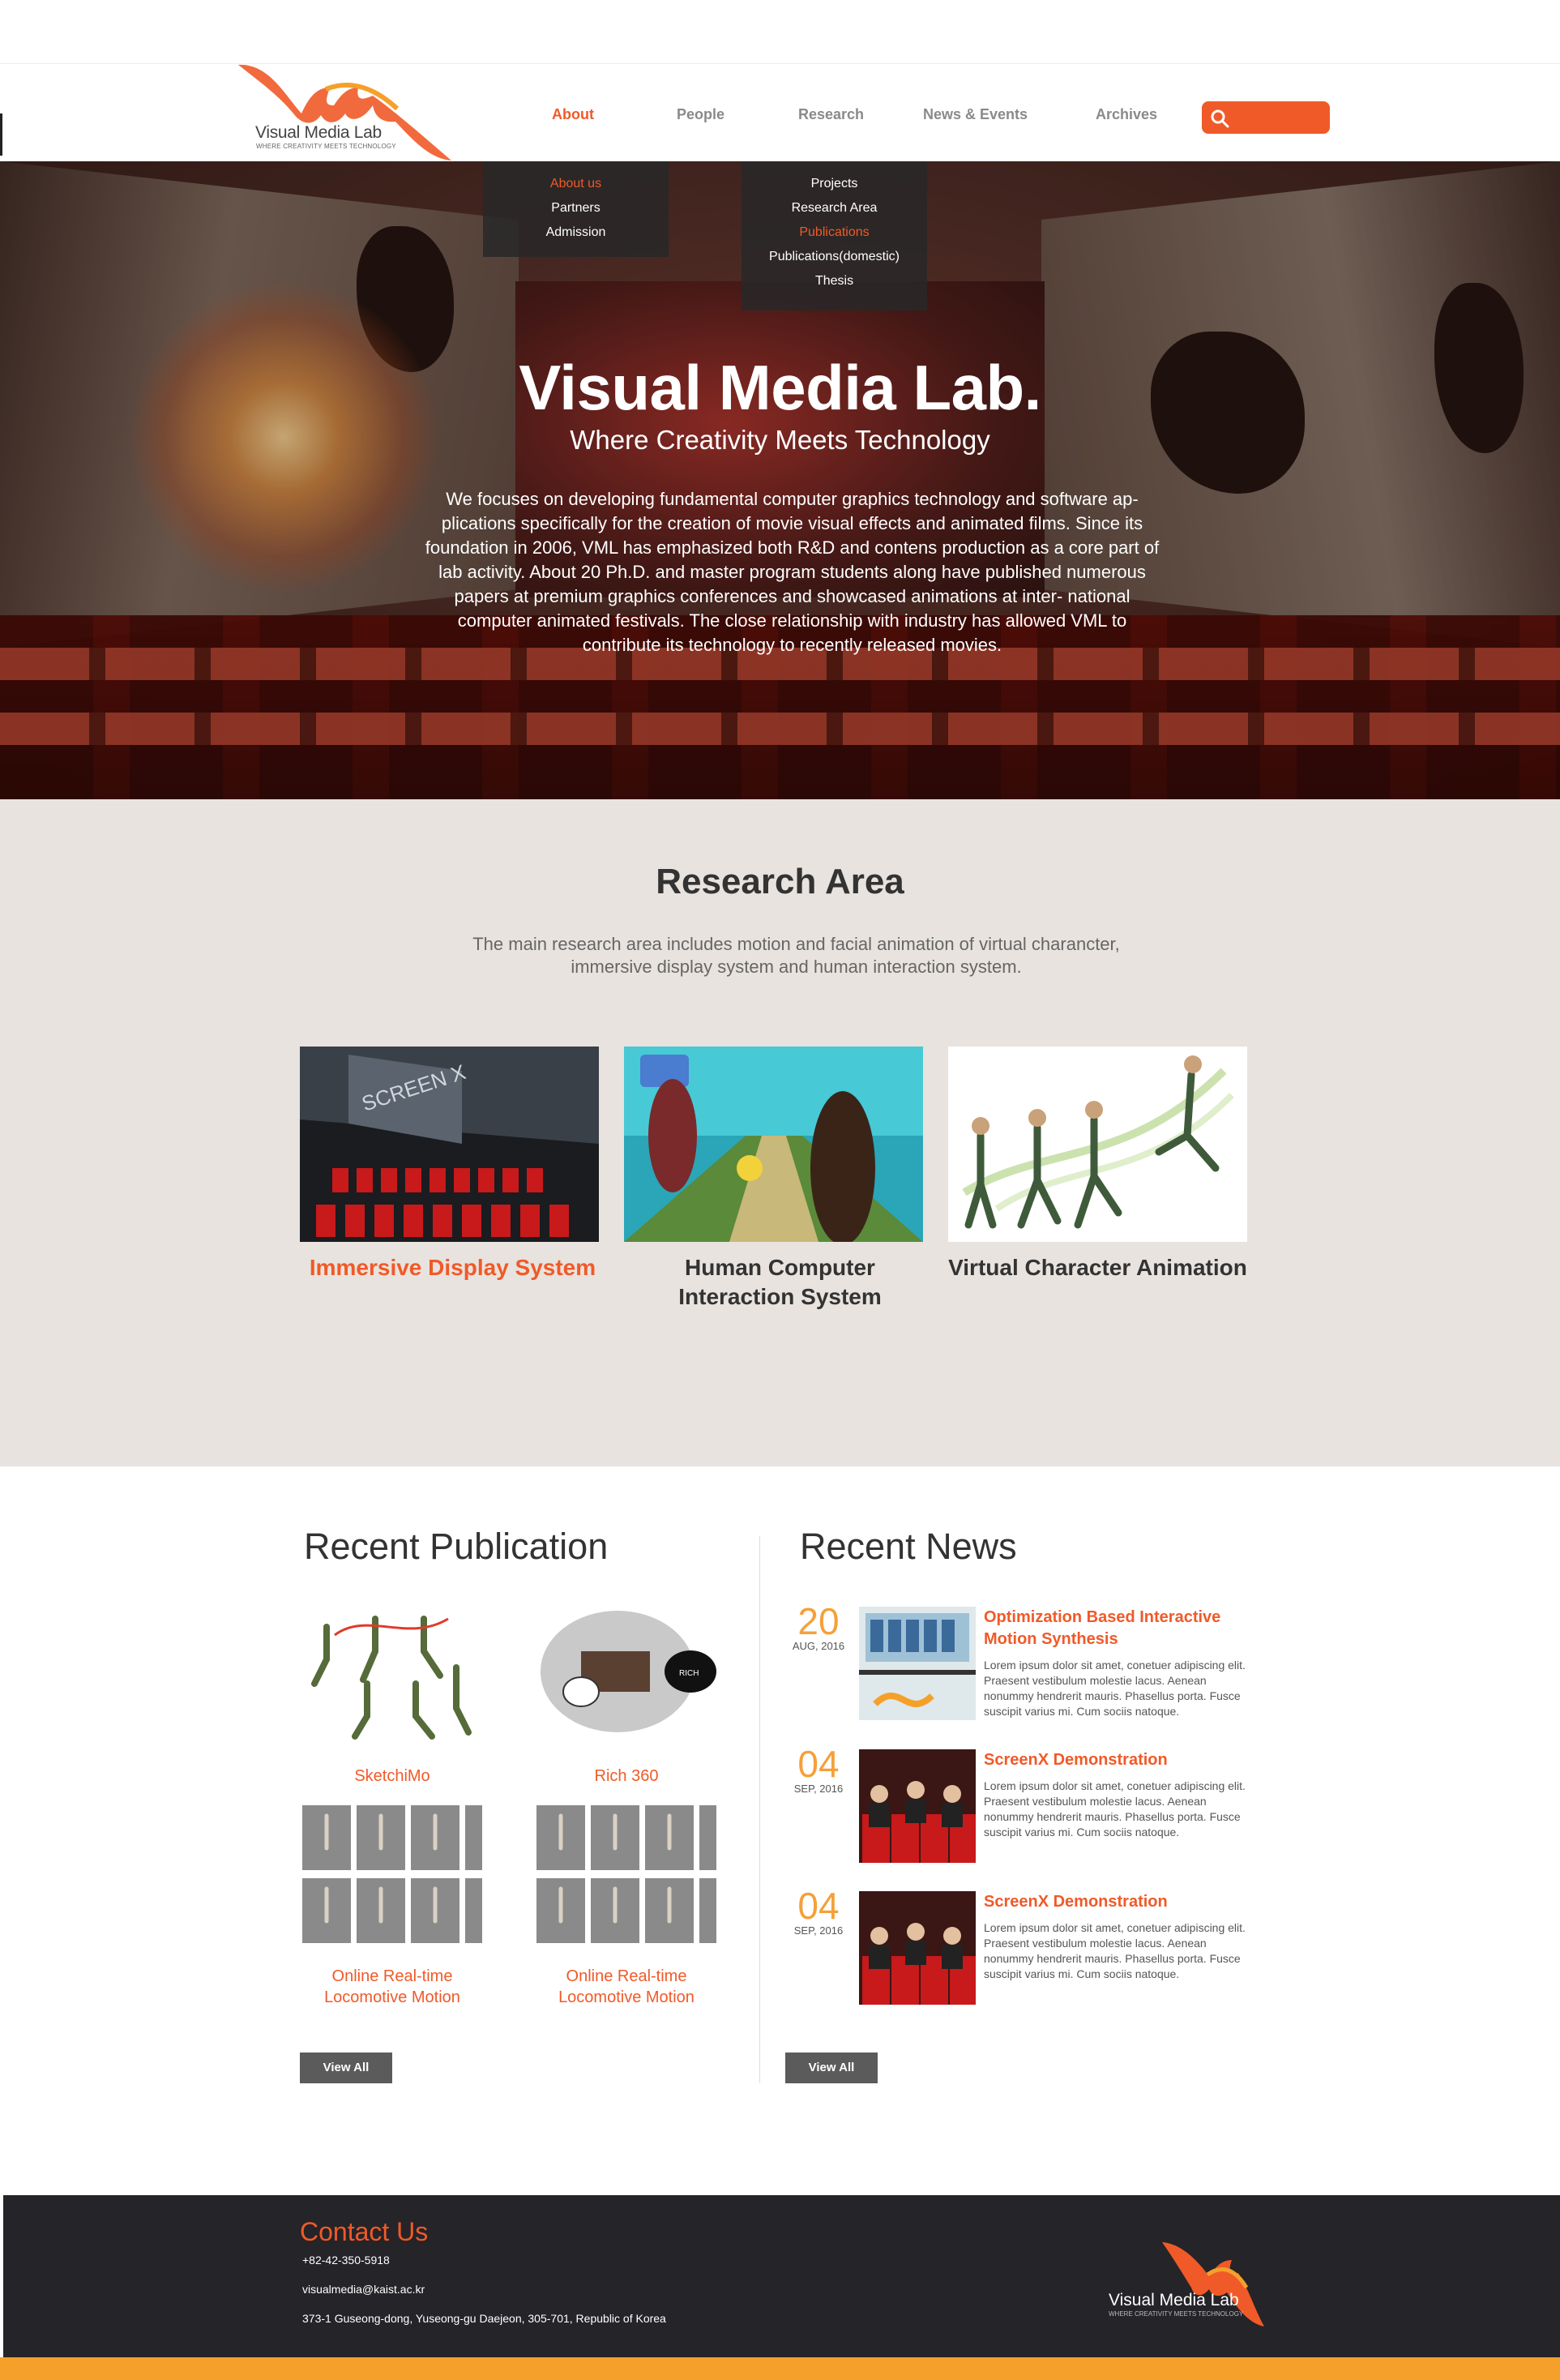 This screenshot has height=2380, width=1560. Describe the element at coordinates (780, 388) in the screenshot. I see `hero-title: Visual Media Lab.` at that location.